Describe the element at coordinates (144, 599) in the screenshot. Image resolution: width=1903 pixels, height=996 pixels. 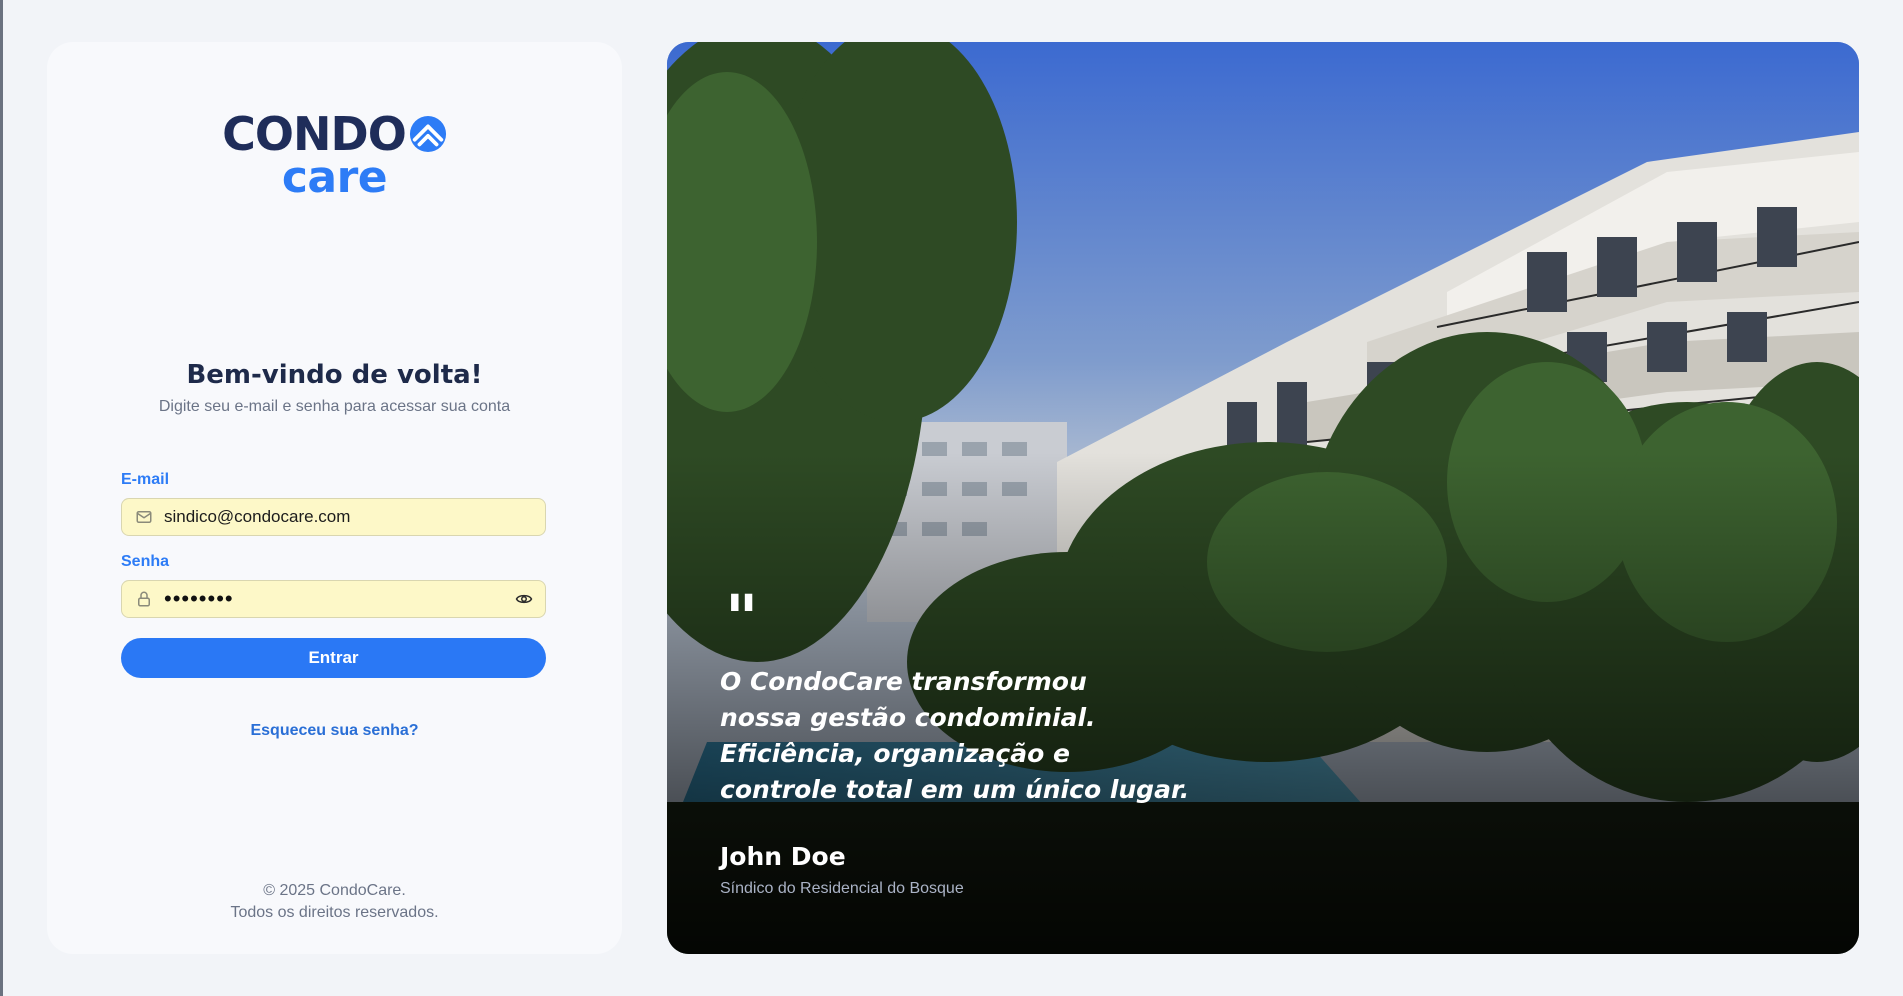
I see `lock-icon` at that location.